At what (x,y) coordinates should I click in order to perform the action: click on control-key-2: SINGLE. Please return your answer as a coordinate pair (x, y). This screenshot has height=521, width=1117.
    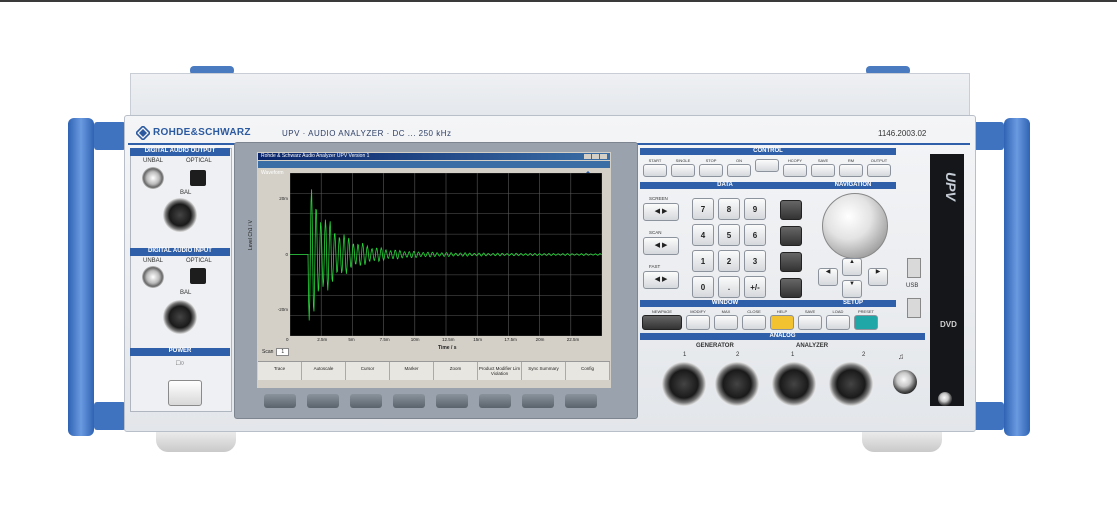
    Looking at the image, I should click on (683, 169).